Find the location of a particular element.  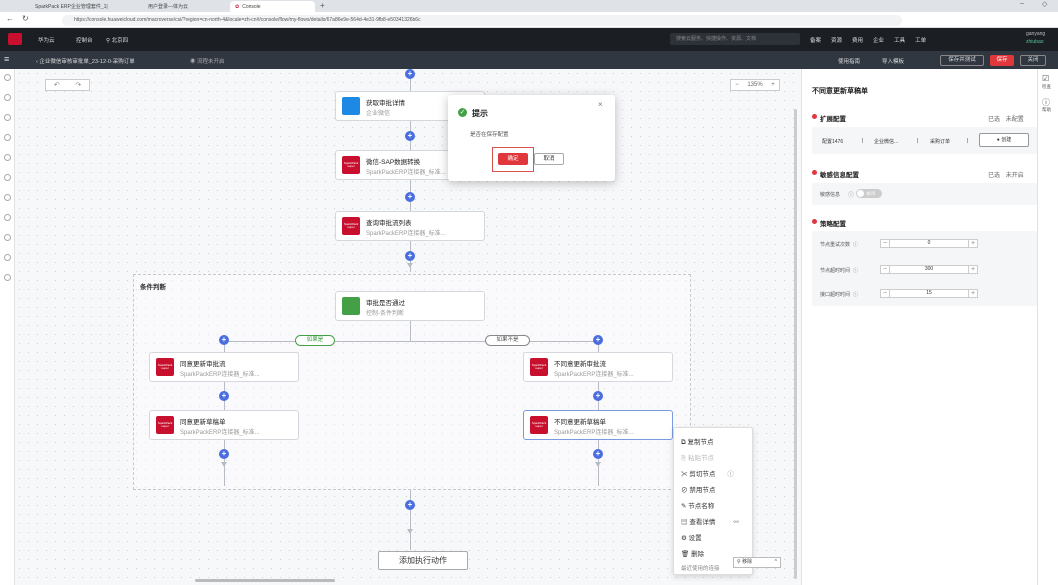

new-tab-button: + is located at coordinates (322, 5).